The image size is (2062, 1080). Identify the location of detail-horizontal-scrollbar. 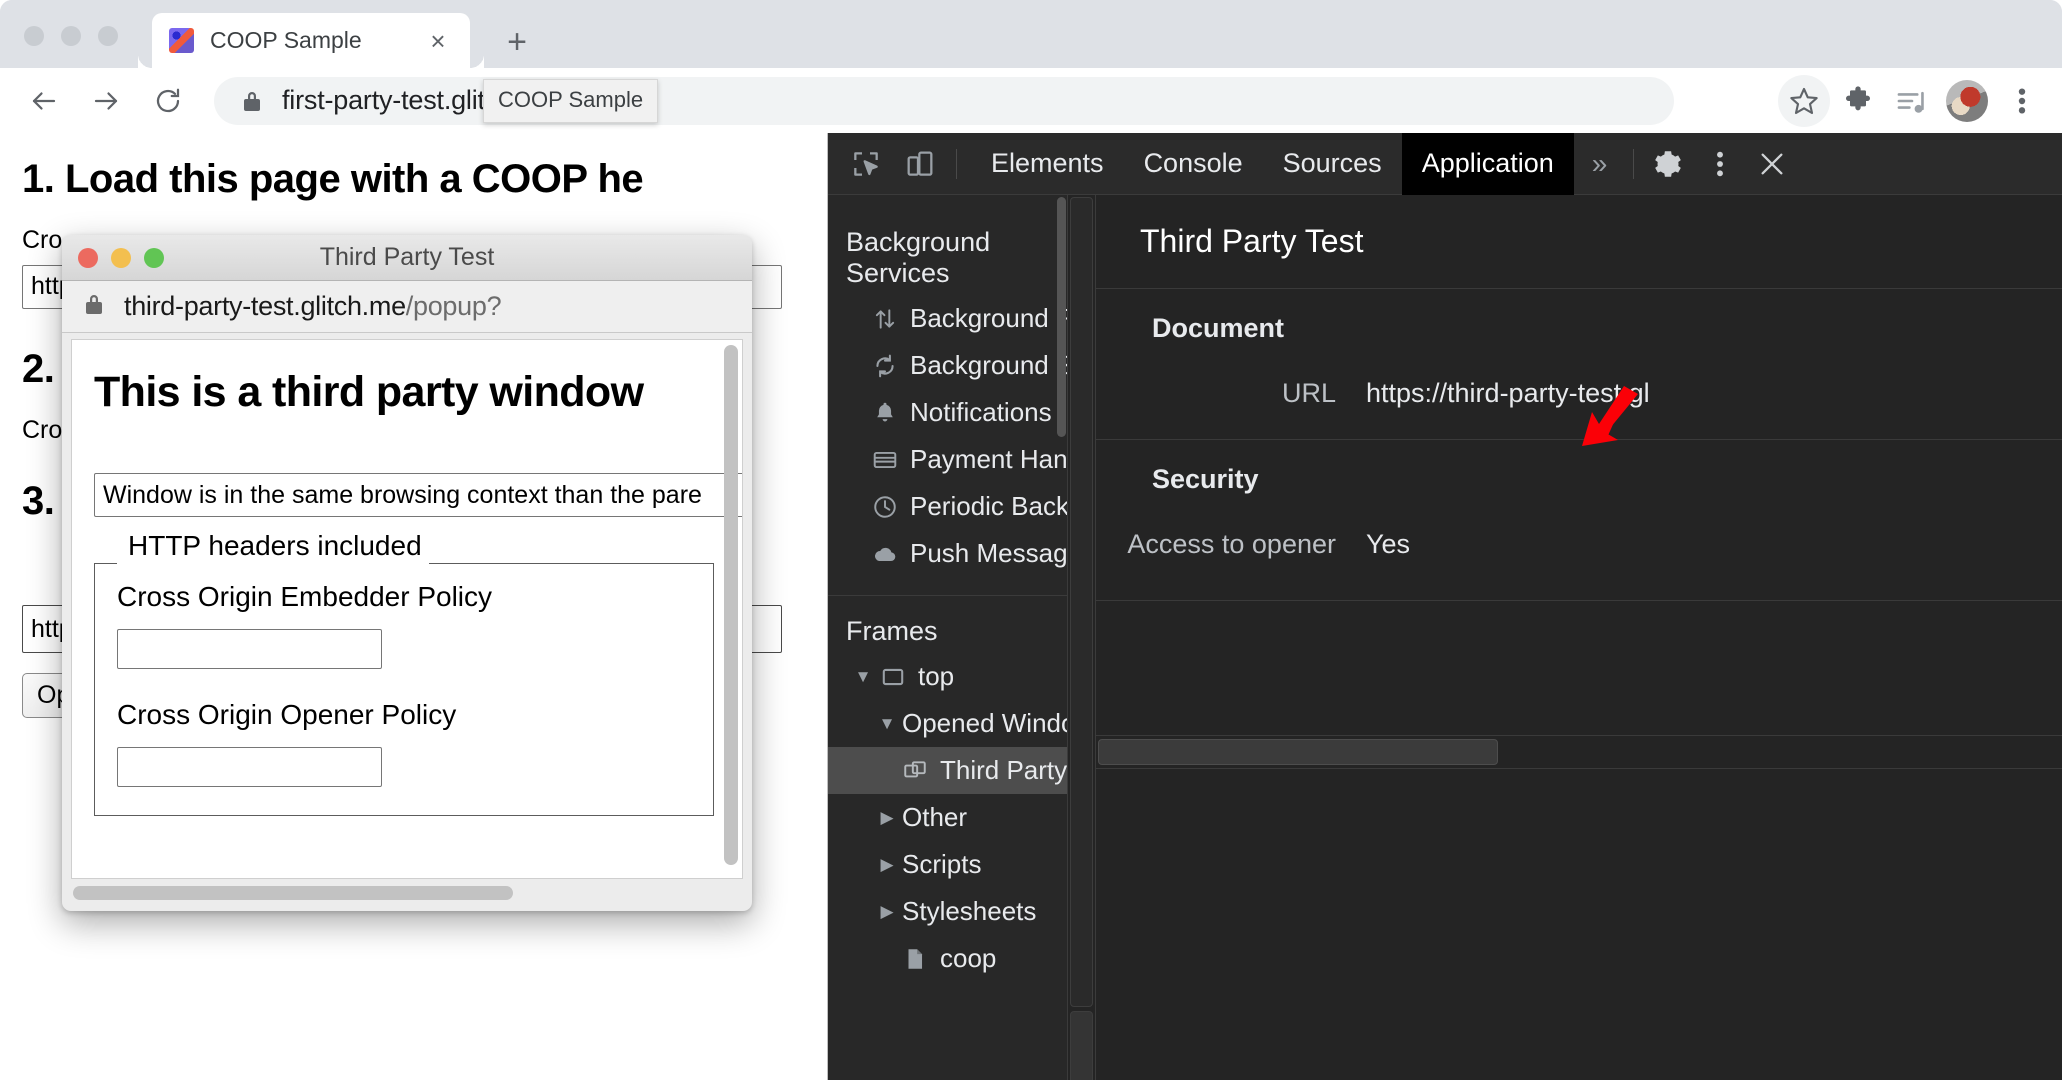
(1579, 752).